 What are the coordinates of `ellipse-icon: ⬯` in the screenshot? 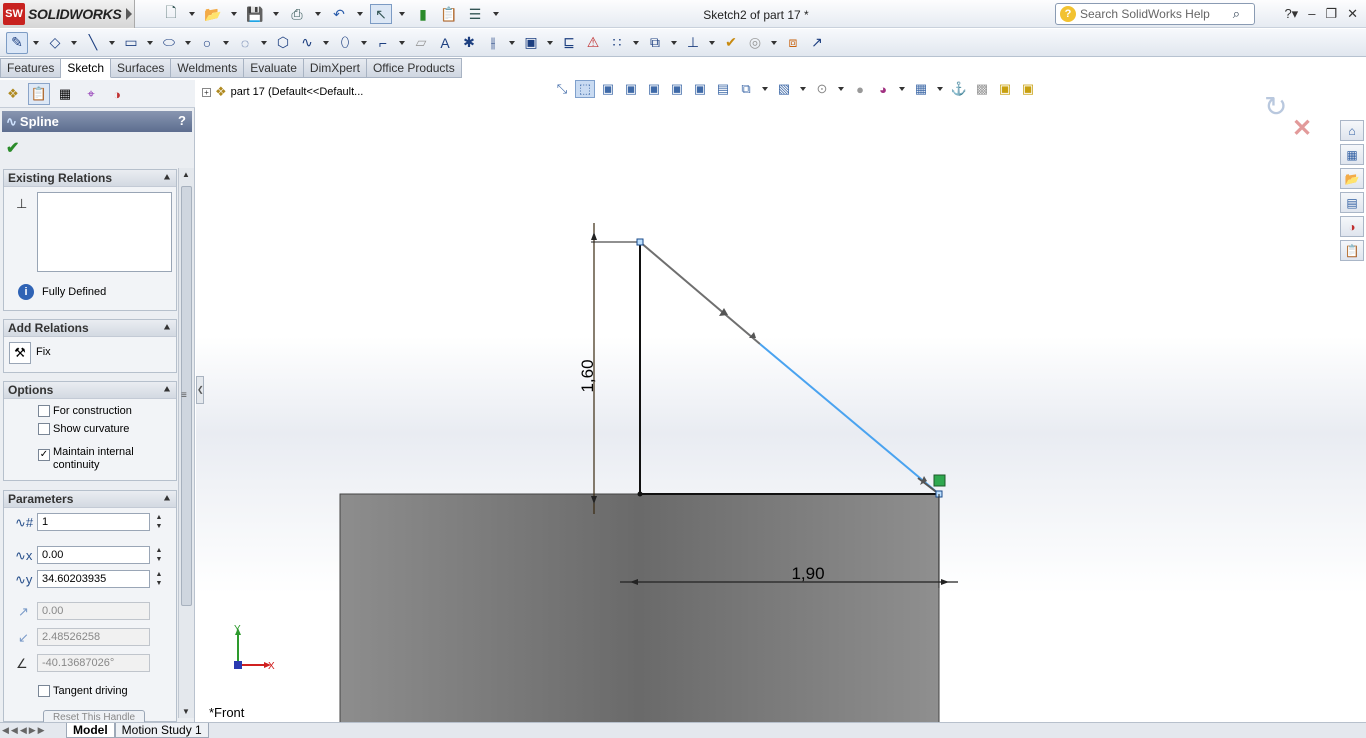 It's located at (345, 43).